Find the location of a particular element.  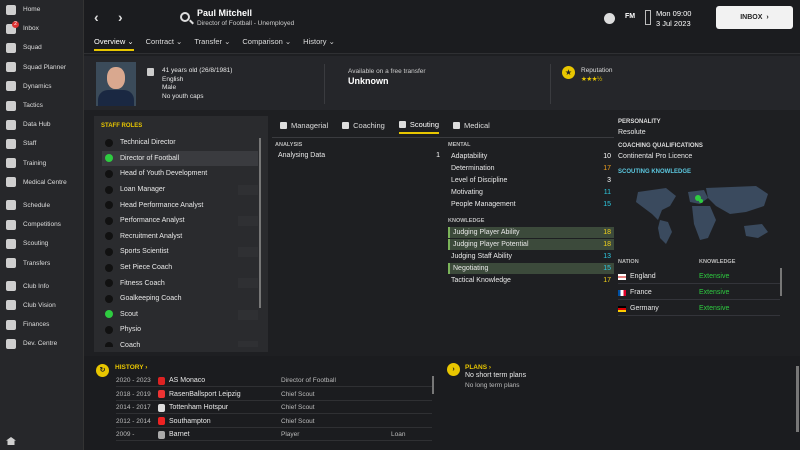

history-club: AS Monaco is located at coordinates (225, 380).